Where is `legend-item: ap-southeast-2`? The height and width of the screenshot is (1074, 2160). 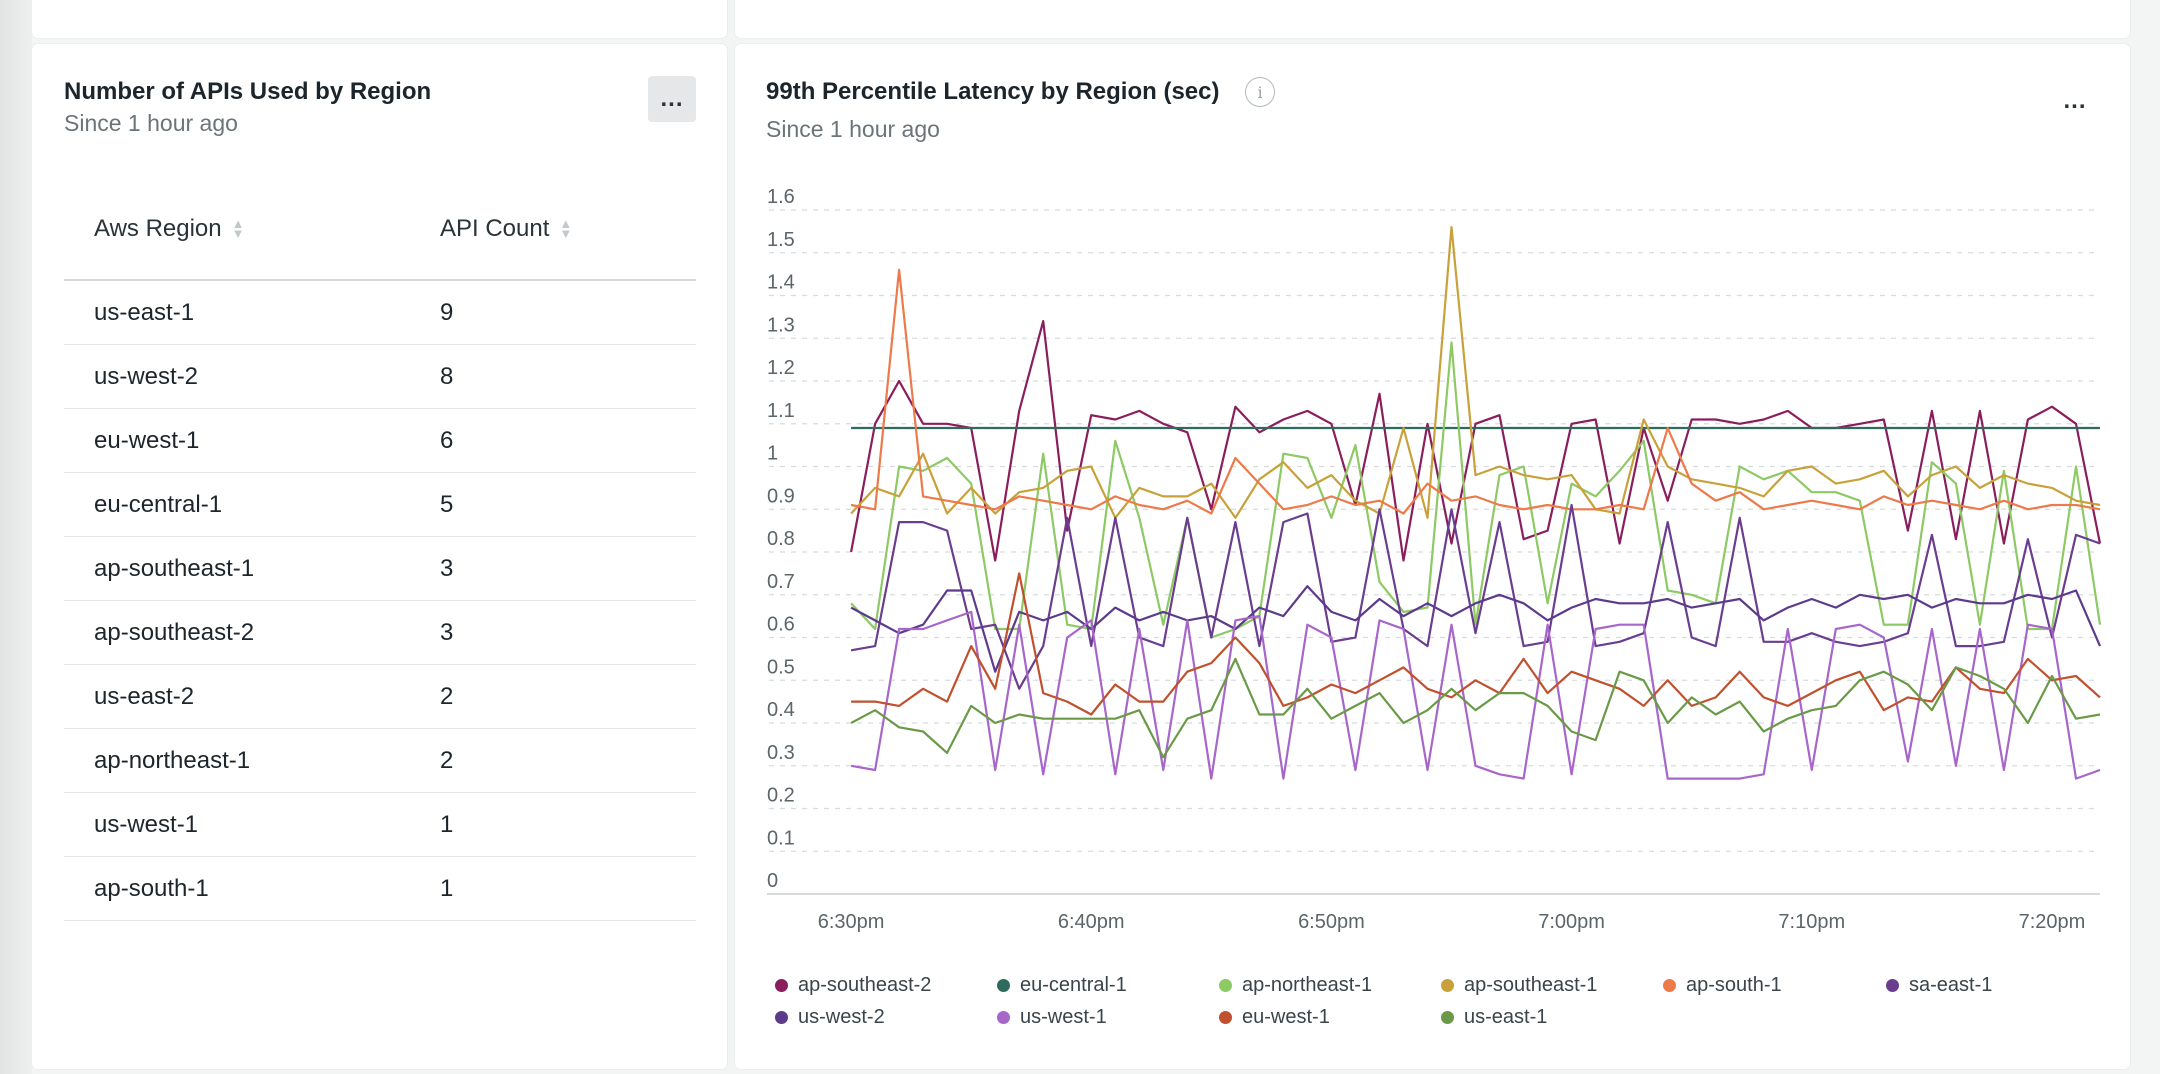 legend-item: ap-southeast-2 is located at coordinates (853, 985).